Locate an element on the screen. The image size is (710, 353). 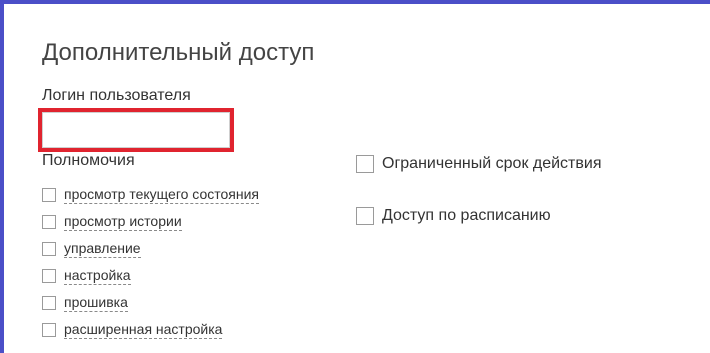
permission-view-history: просмотр истории is located at coordinates (112, 222).